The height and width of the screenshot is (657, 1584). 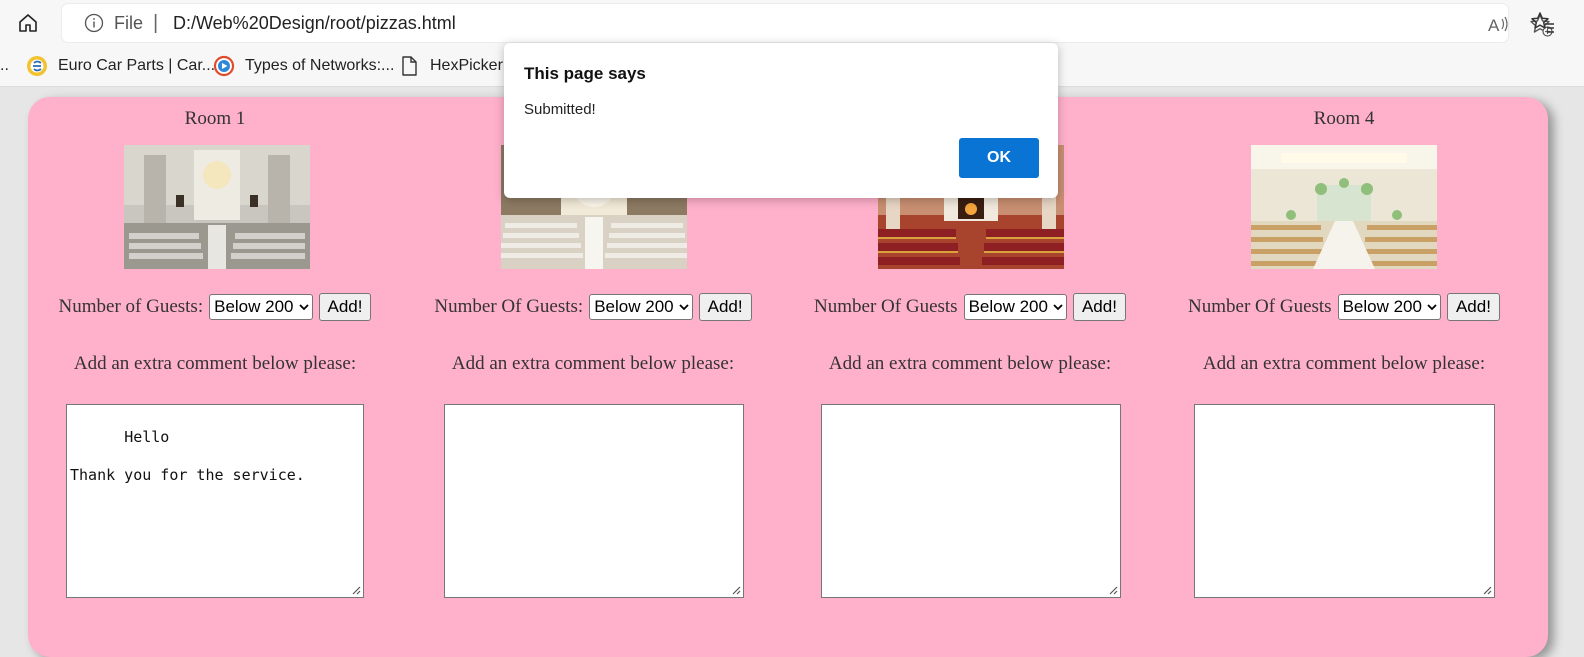 I want to click on ok-button: OK, so click(x=999, y=158).